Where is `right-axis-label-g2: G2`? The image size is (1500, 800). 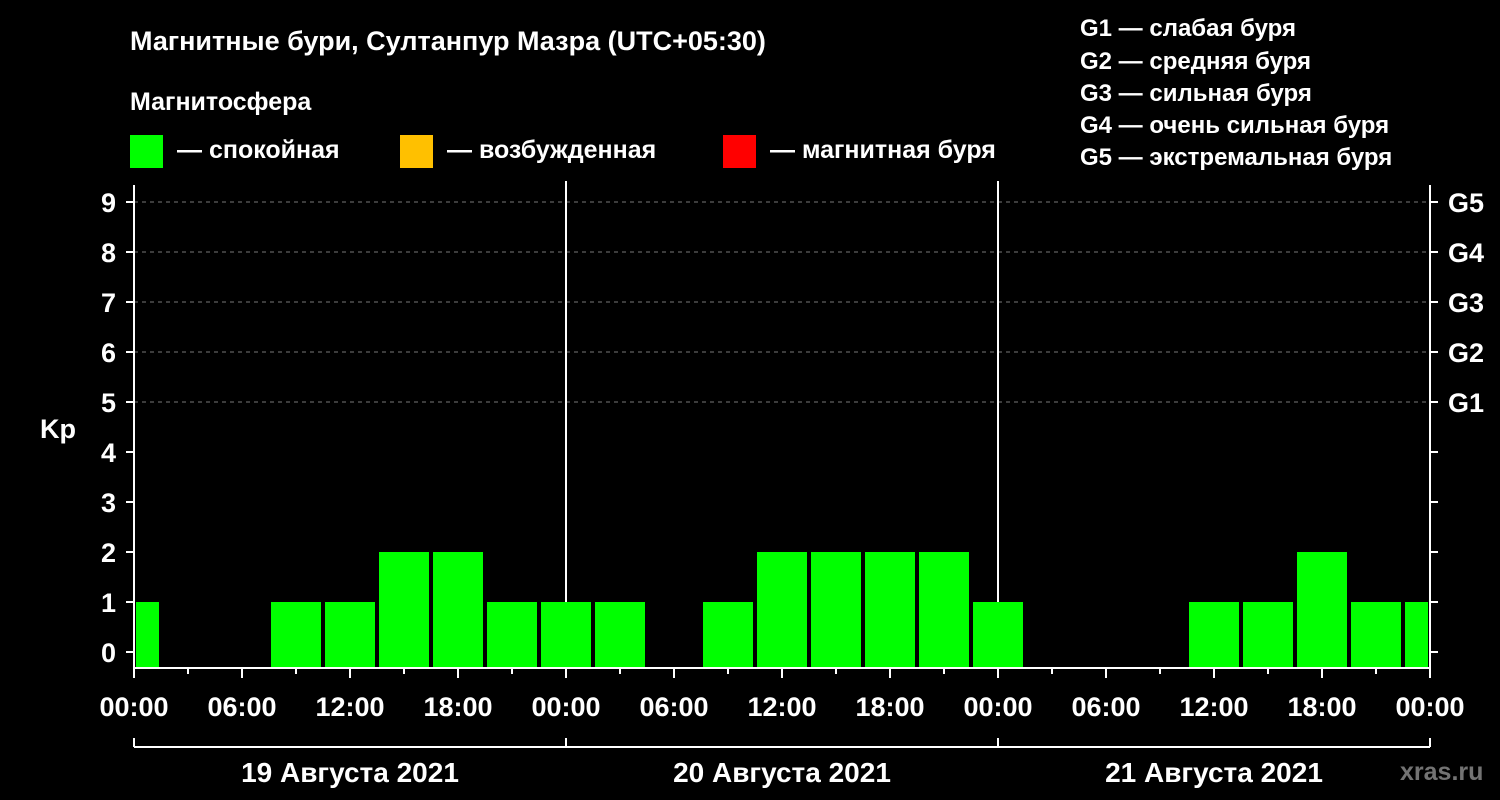 right-axis-label-g2: G2 is located at coordinates (1466, 353).